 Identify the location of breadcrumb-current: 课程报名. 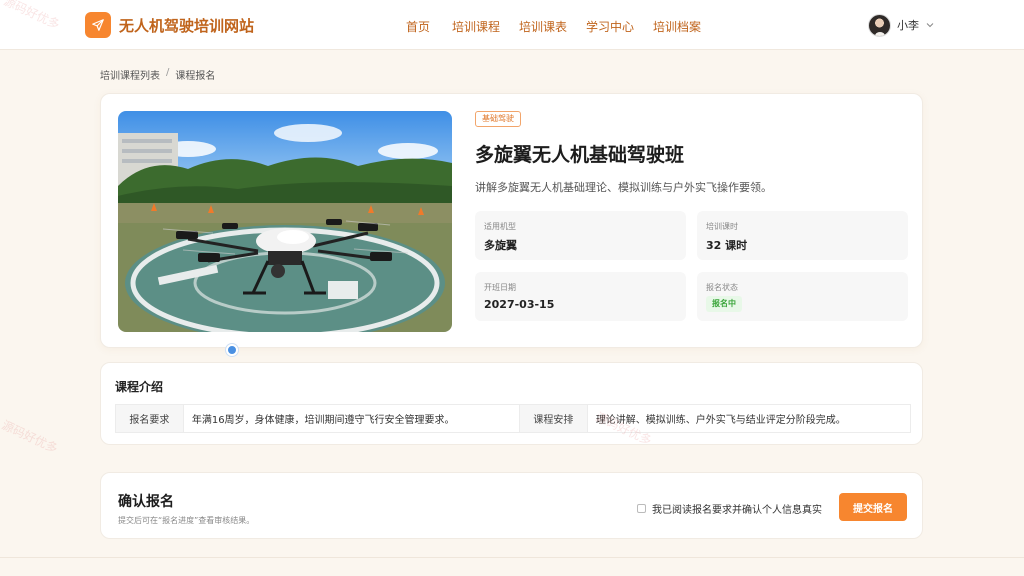
(195, 76).